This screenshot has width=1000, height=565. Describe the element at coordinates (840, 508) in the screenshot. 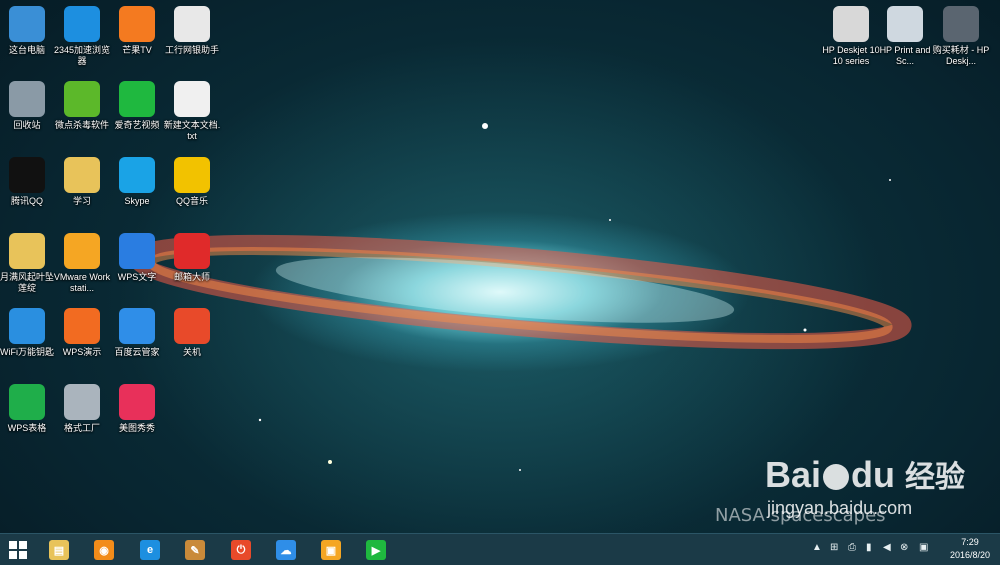

I see `watermark-url: jingyan.baidu.com` at that location.